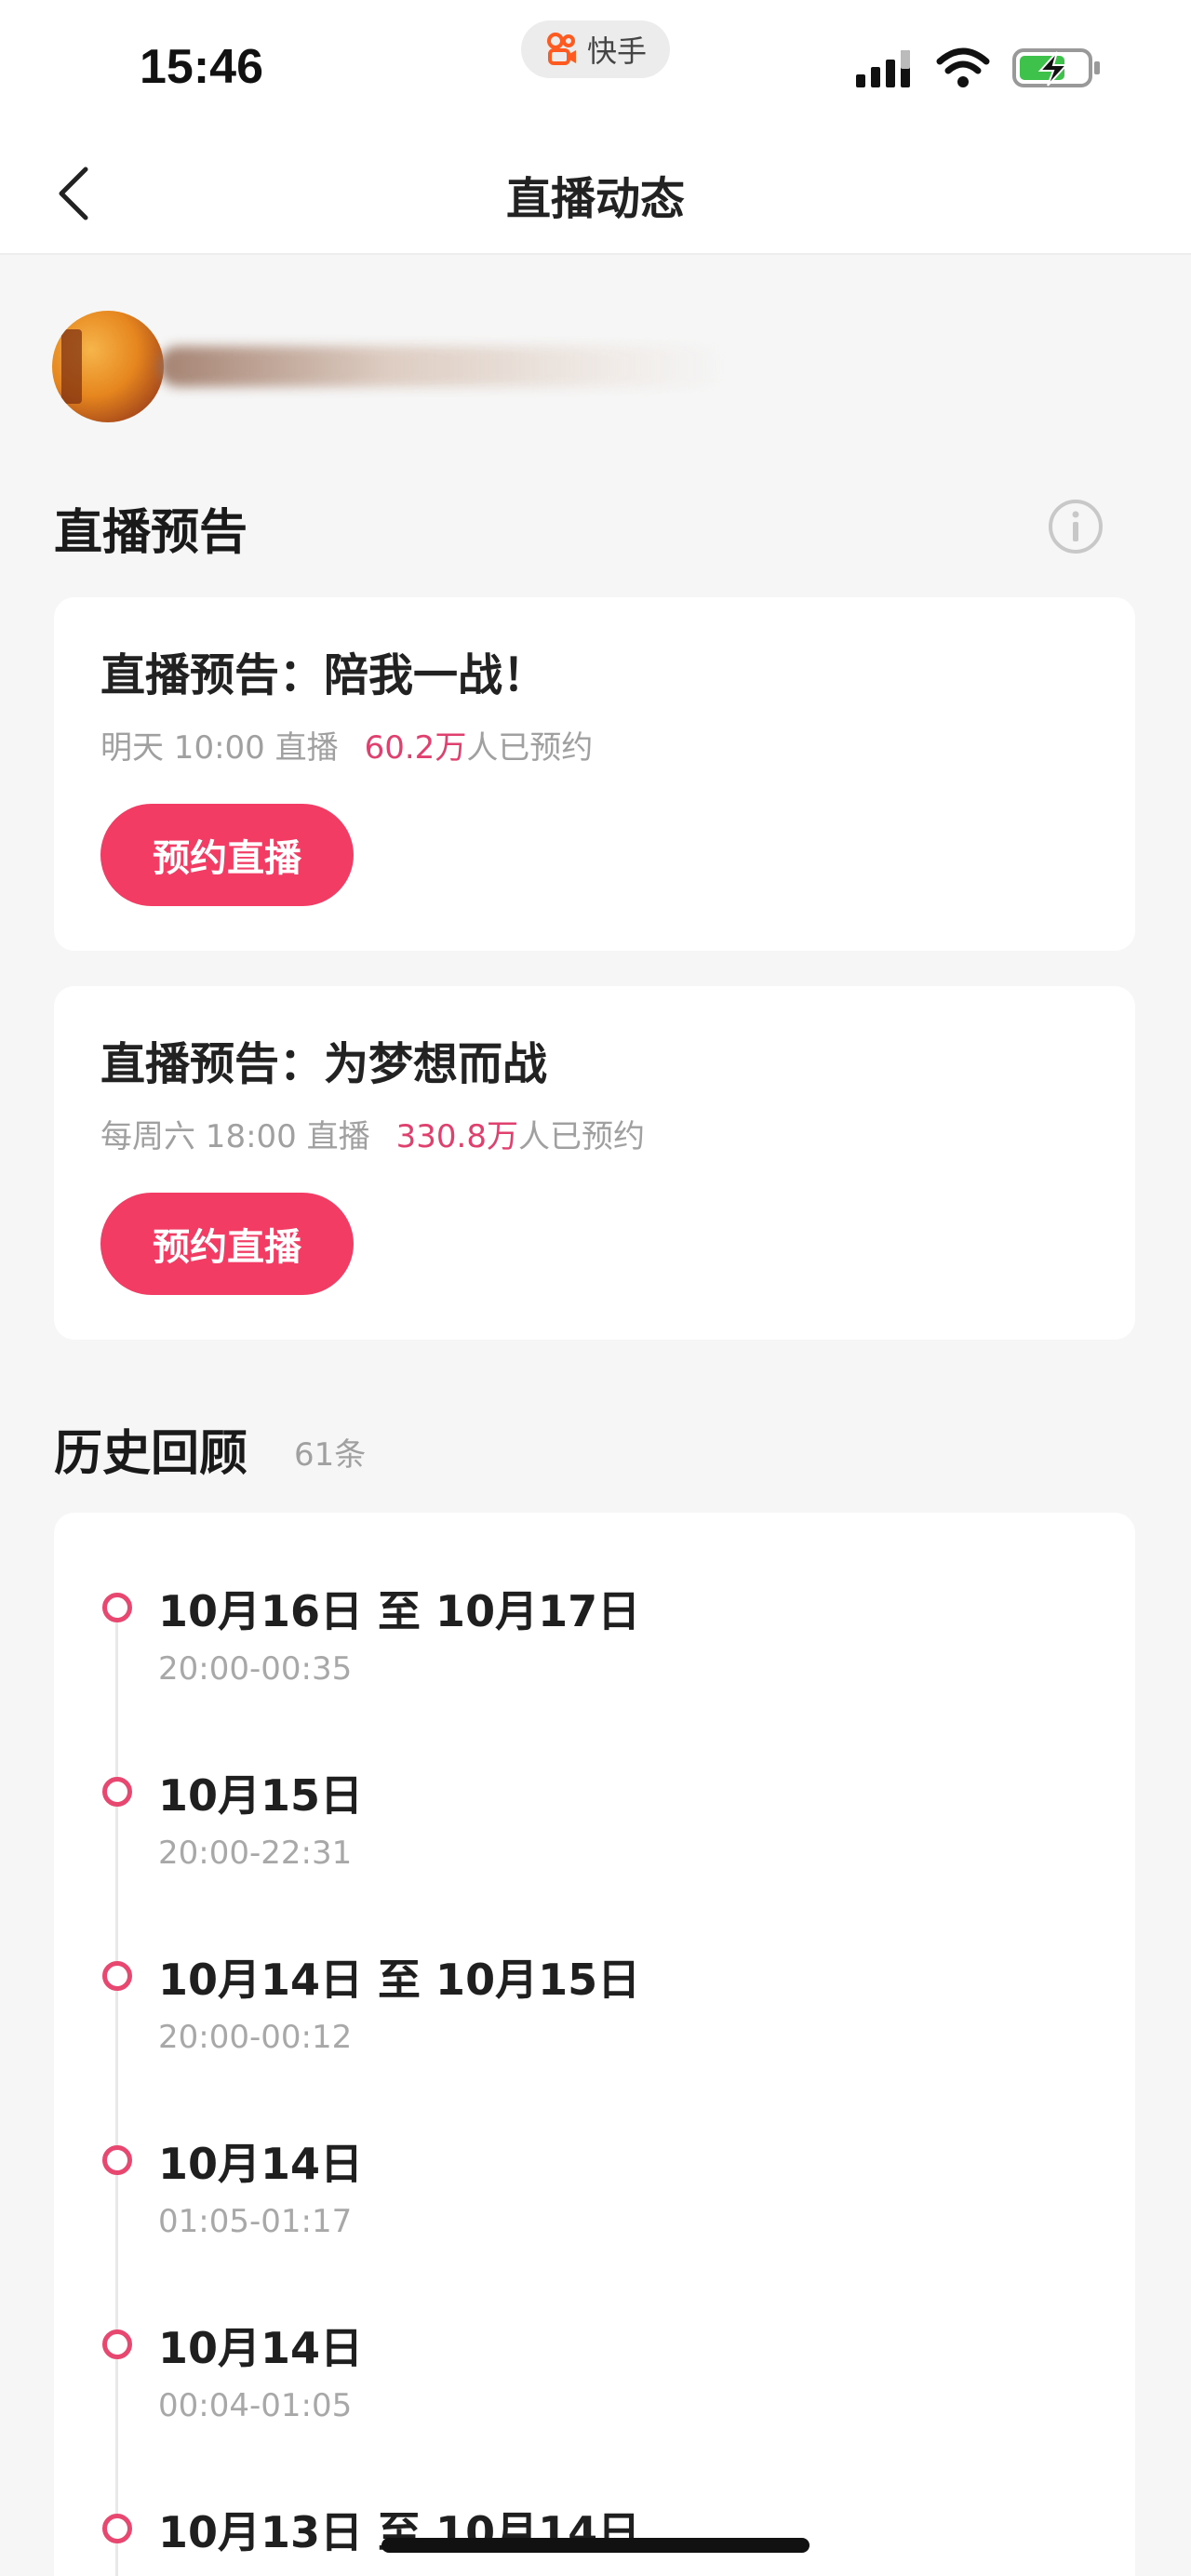  I want to click on preview-card-title: 直播预告：陪我一战！, so click(324, 675).